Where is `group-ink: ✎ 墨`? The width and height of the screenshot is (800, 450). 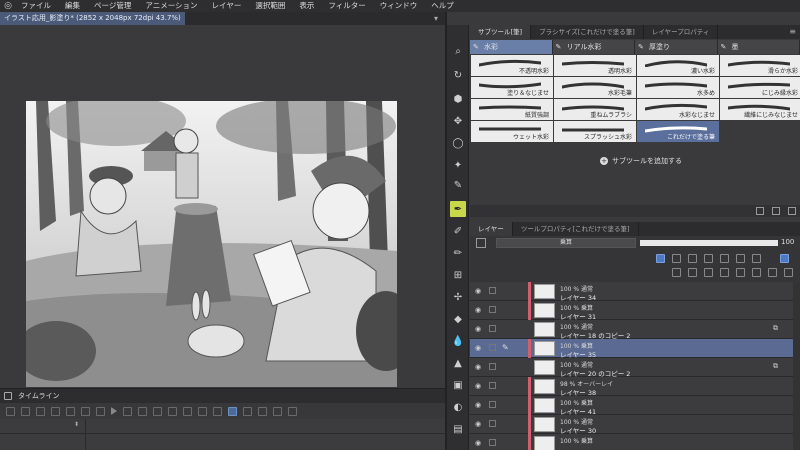
group-ink: ✎ 墨 is located at coordinates (758, 47).